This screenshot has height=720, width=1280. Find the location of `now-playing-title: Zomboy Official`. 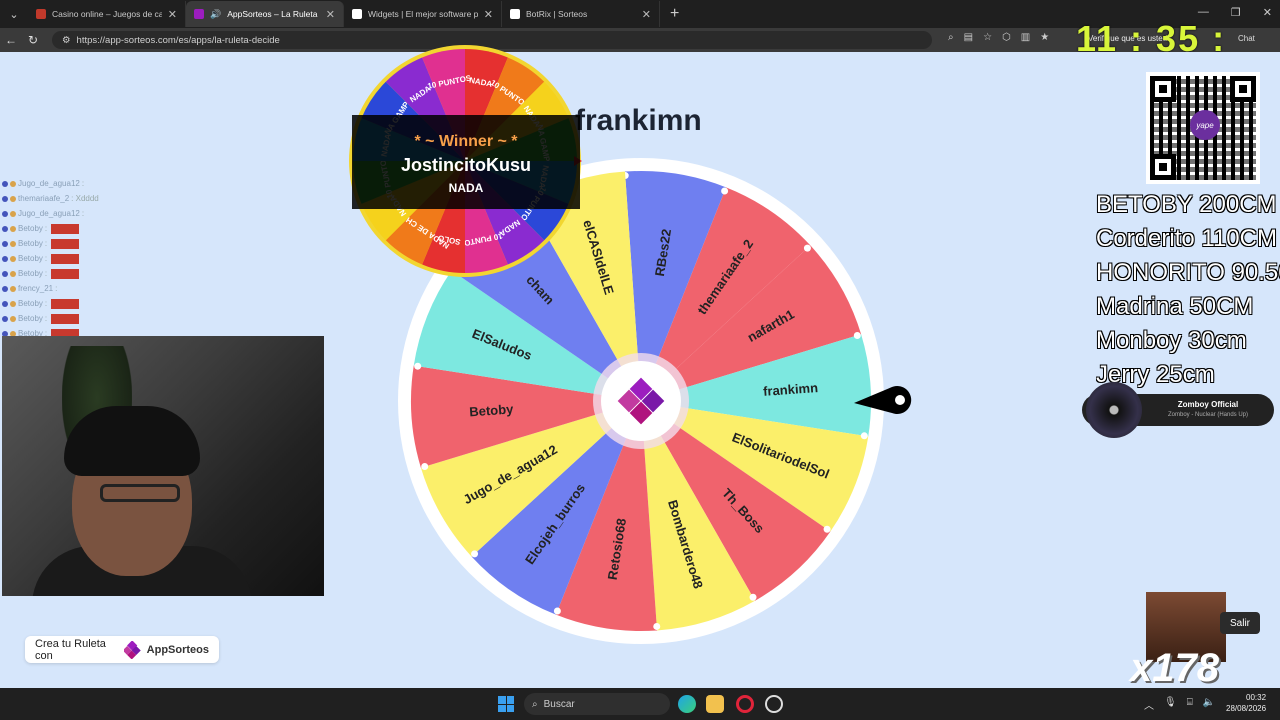

now-playing-title: Zomboy Official is located at coordinates (1208, 404).